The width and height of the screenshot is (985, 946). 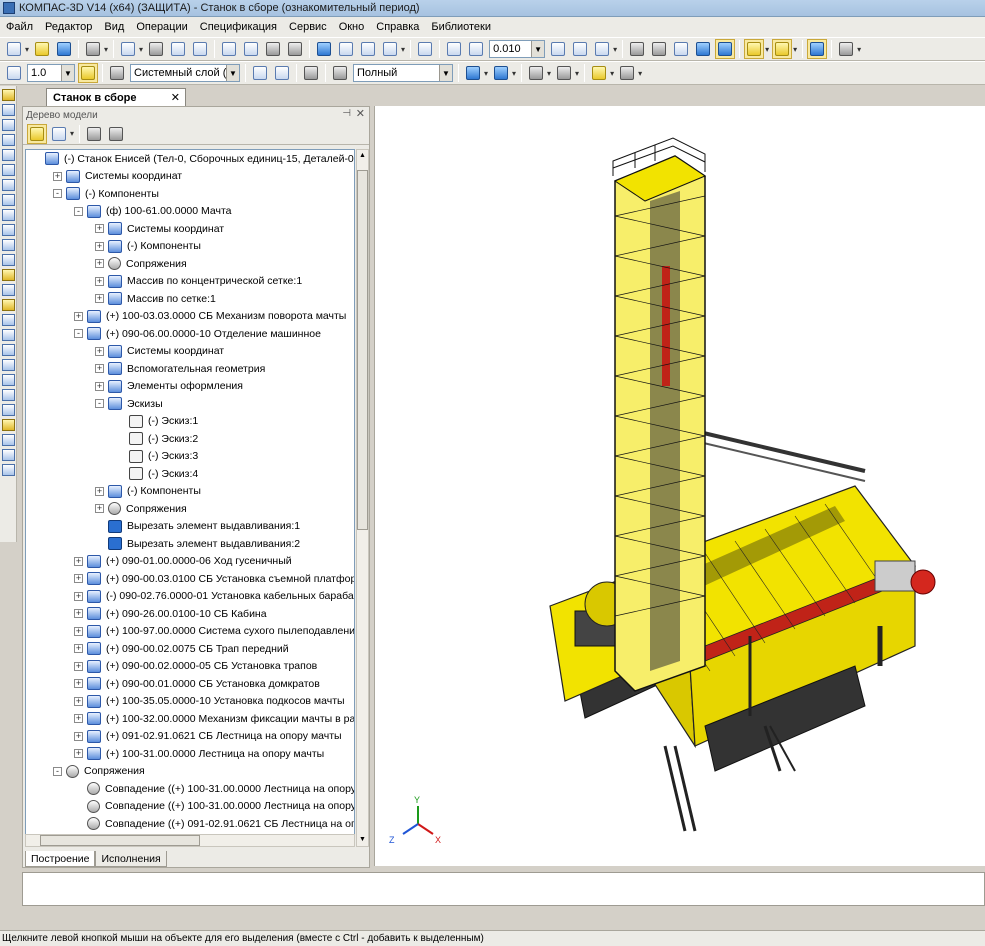 What do you see at coordinates (703, 49) in the screenshot?
I see `shaded-icon` at bounding box center [703, 49].